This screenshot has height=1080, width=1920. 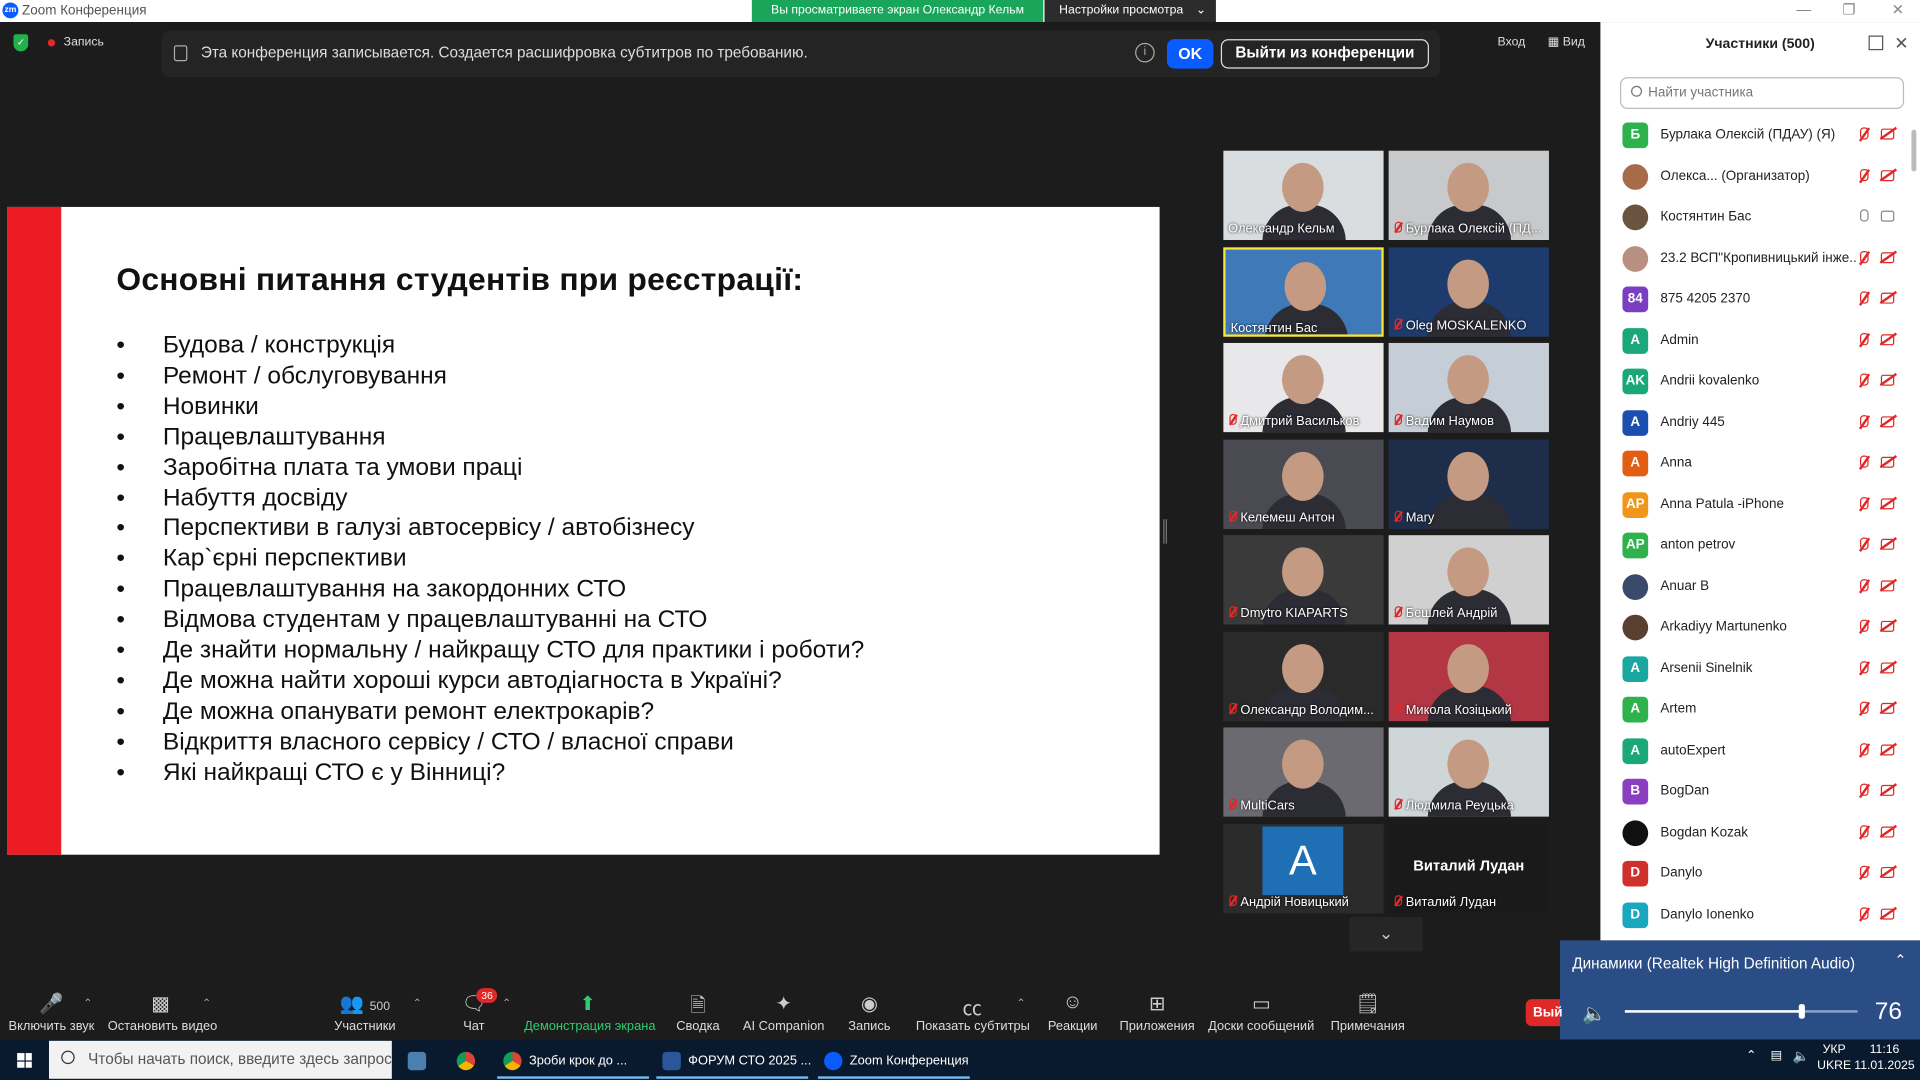 I want to click on taskbar-search-box: Чтобы начать поиск, введите здесь запрос, so click(x=220, y=1059).